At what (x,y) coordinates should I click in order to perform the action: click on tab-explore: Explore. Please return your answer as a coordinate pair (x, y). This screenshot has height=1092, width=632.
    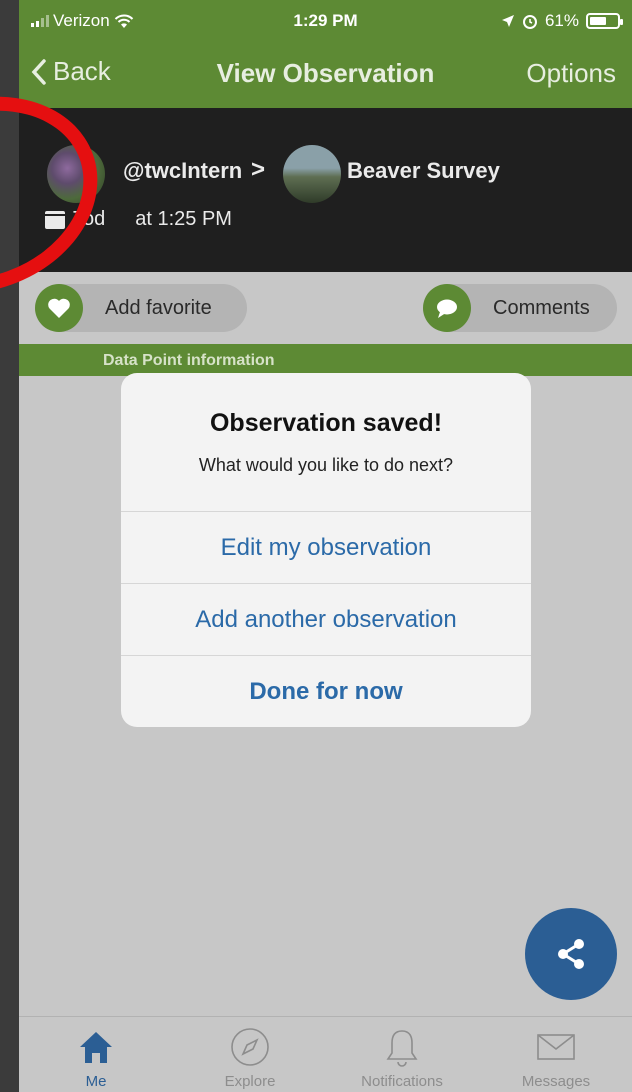
    Looking at the image, I should click on (250, 1058).